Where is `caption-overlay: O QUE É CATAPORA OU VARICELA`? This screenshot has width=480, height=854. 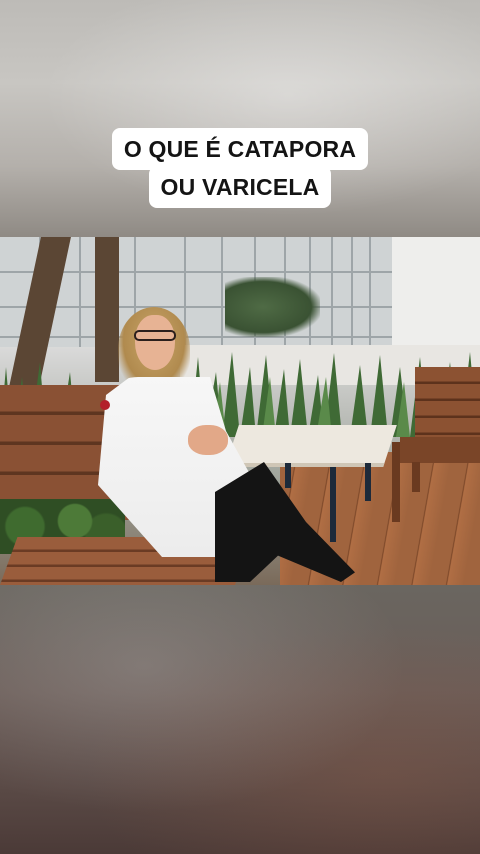
caption-overlay: O QUE É CATAPORA OU VARICELA is located at coordinates (240, 168).